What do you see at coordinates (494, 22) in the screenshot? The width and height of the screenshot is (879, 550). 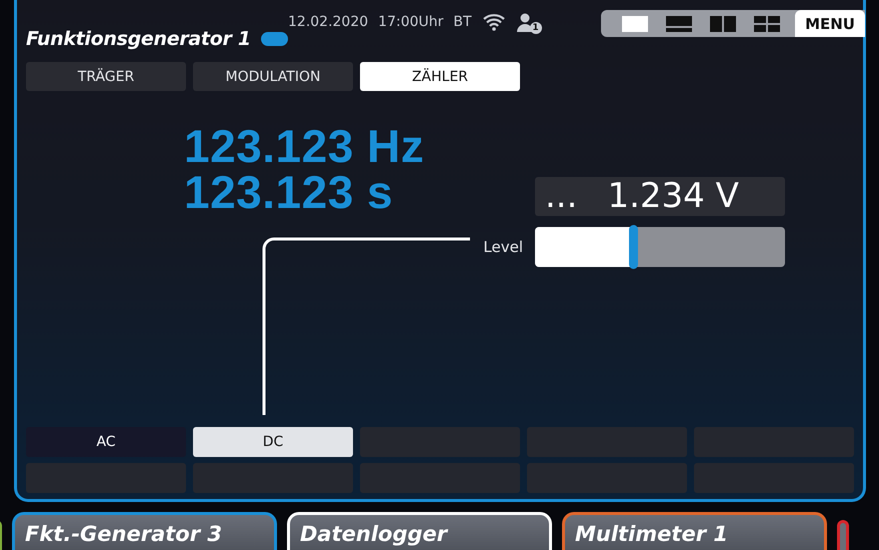 I see `wifi-icon` at bounding box center [494, 22].